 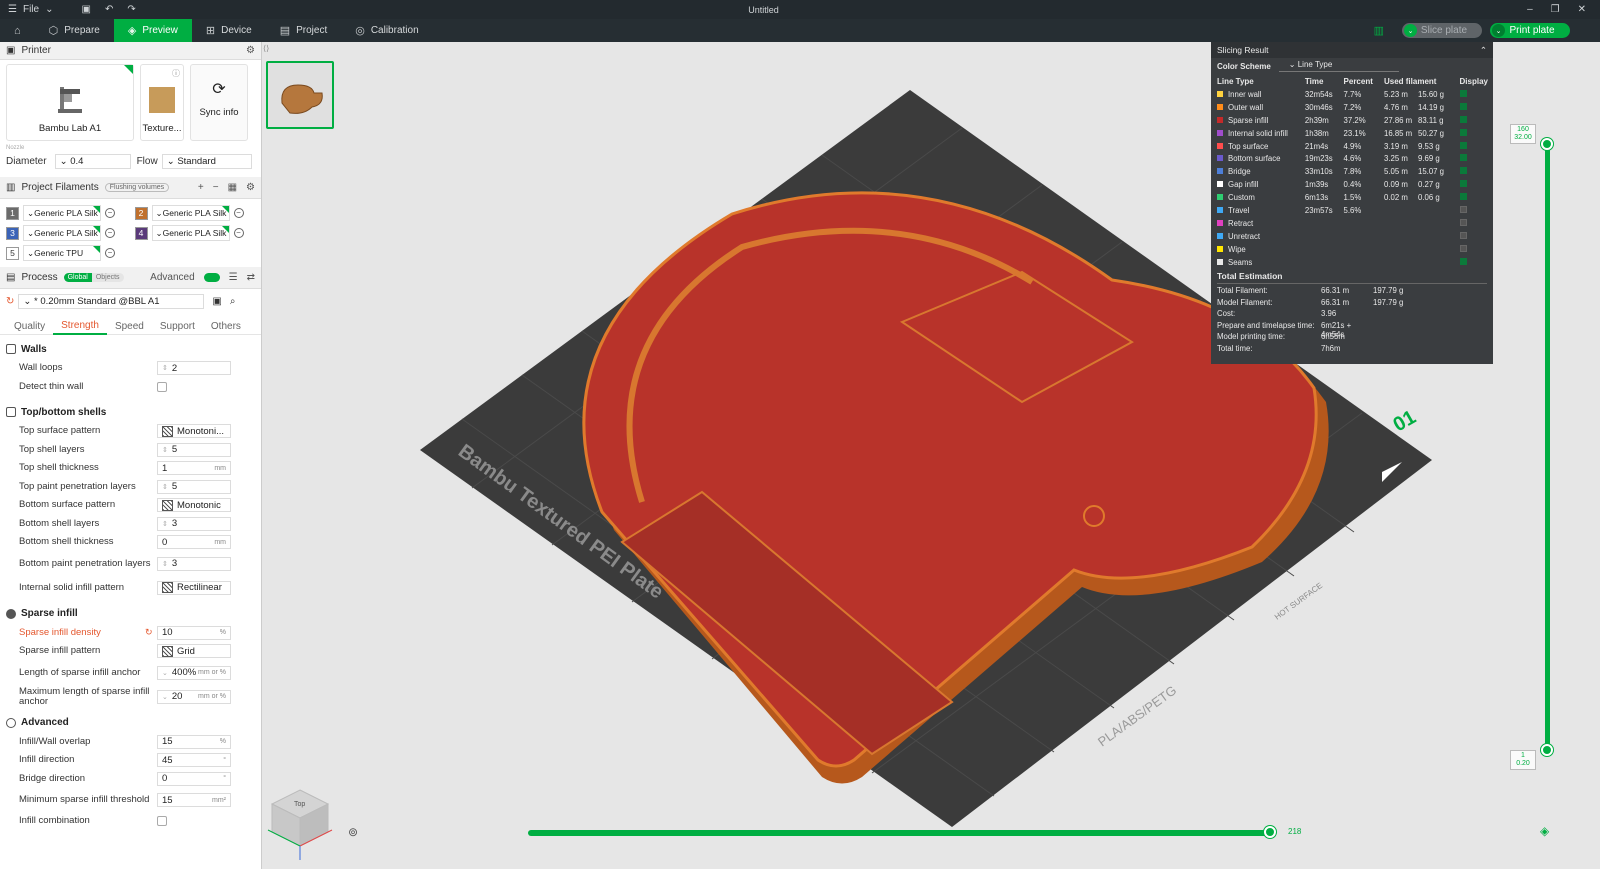 What do you see at coordinates (1549, 448) in the screenshot?
I see `layer-slider` at bounding box center [1549, 448].